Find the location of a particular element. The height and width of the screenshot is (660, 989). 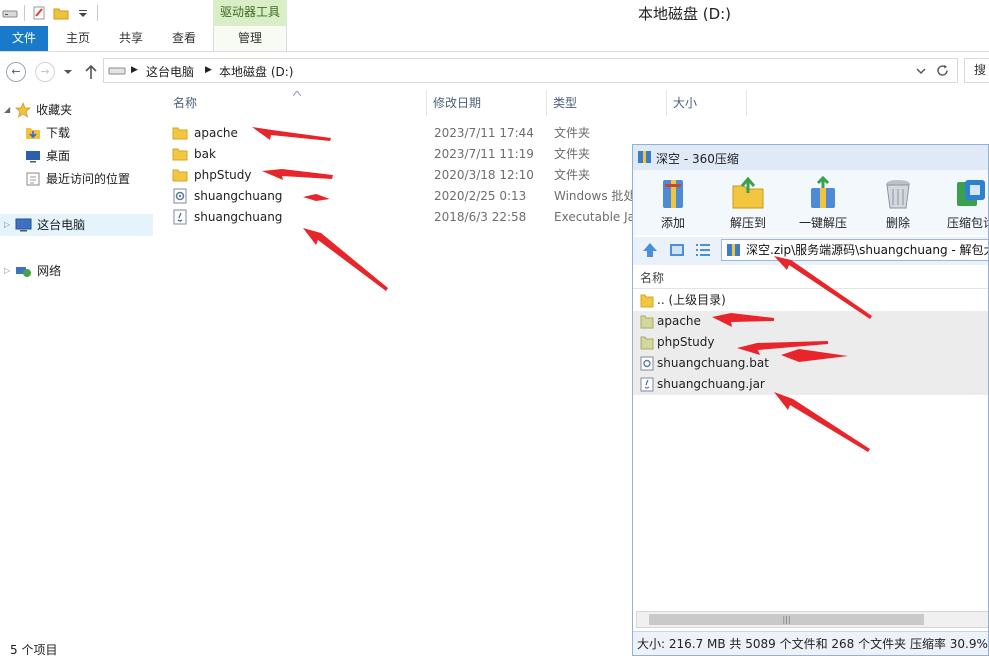

ribbon-tabs: 文件 主页 共享 查看 管理 is located at coordinates (494, 39).